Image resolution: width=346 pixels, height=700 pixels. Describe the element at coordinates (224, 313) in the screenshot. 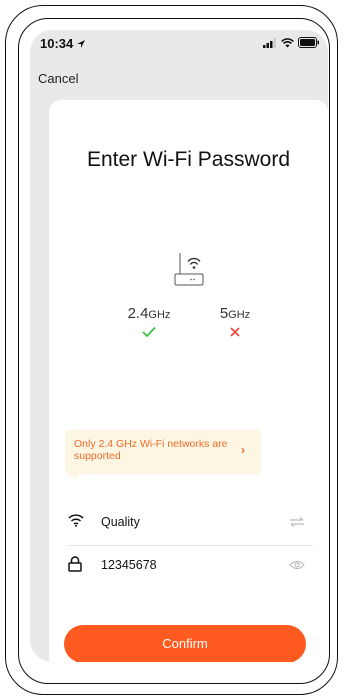

I see `band-5-value: 5` at that location.